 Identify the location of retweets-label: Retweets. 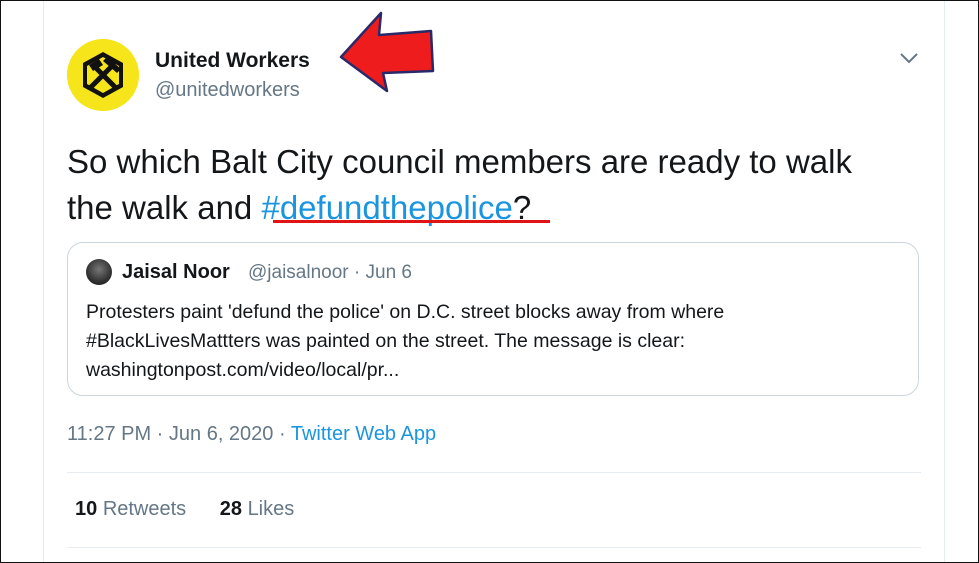
(144, 509).